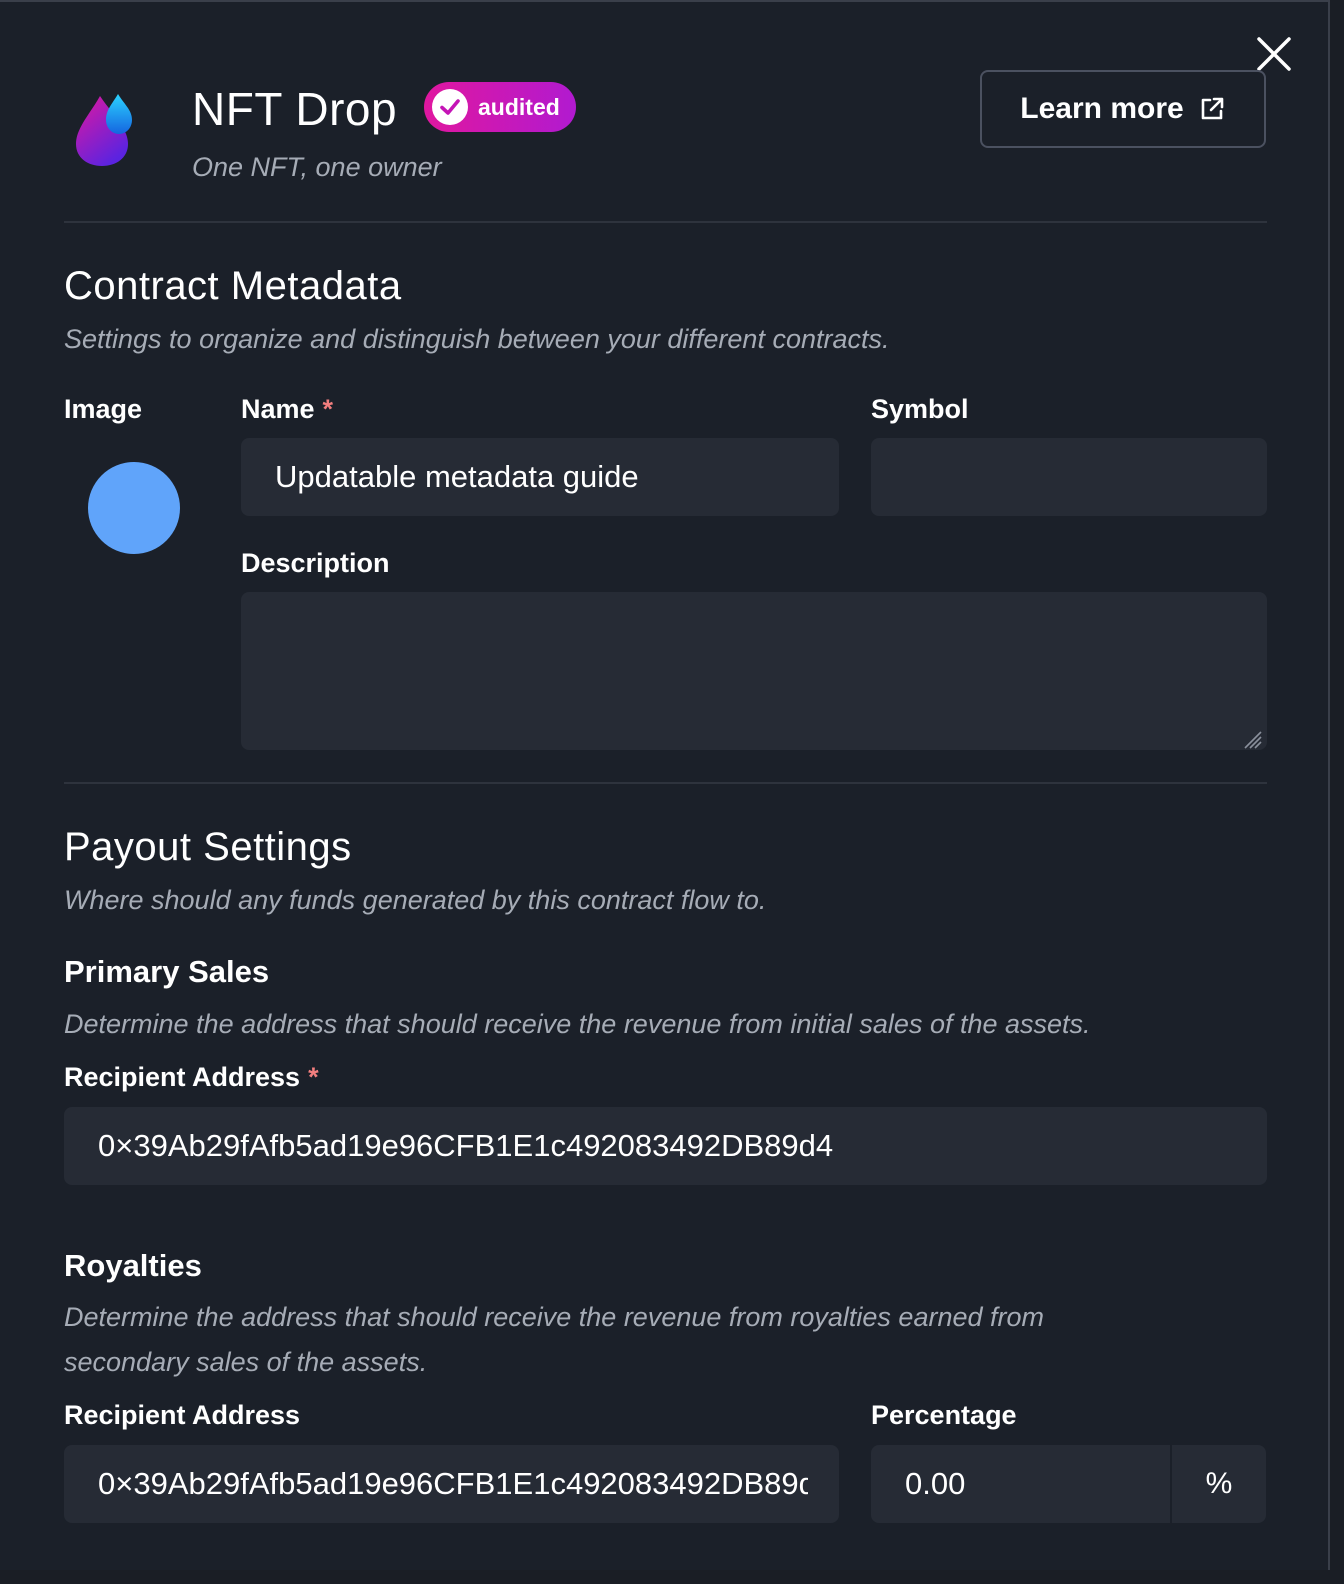 Image resolution: width=1344 pixels, height=1584 pixels. I want to click on primary-recipient-label-text: Recipient Address, so click(182, 1077).